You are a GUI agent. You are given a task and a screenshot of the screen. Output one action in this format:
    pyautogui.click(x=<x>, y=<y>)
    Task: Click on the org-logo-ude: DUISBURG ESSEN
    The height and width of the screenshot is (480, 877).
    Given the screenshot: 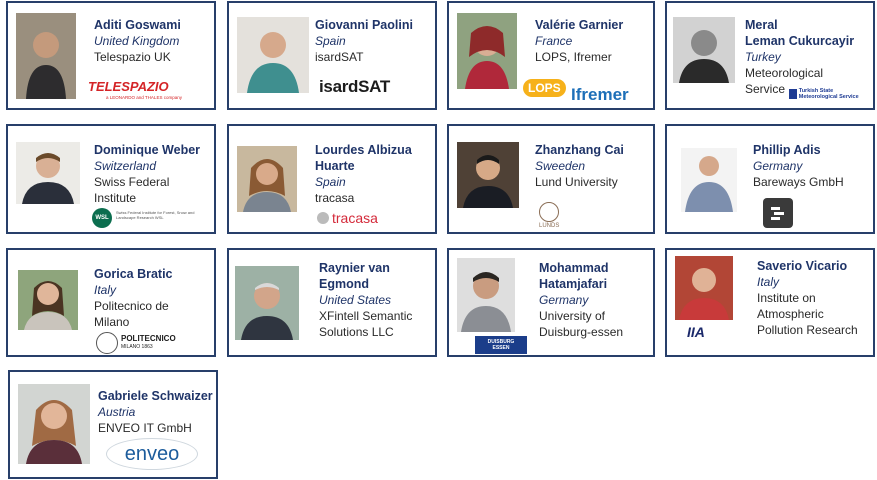 What is the action you would take?
    pyautogui.click(x=501, y=345)
    